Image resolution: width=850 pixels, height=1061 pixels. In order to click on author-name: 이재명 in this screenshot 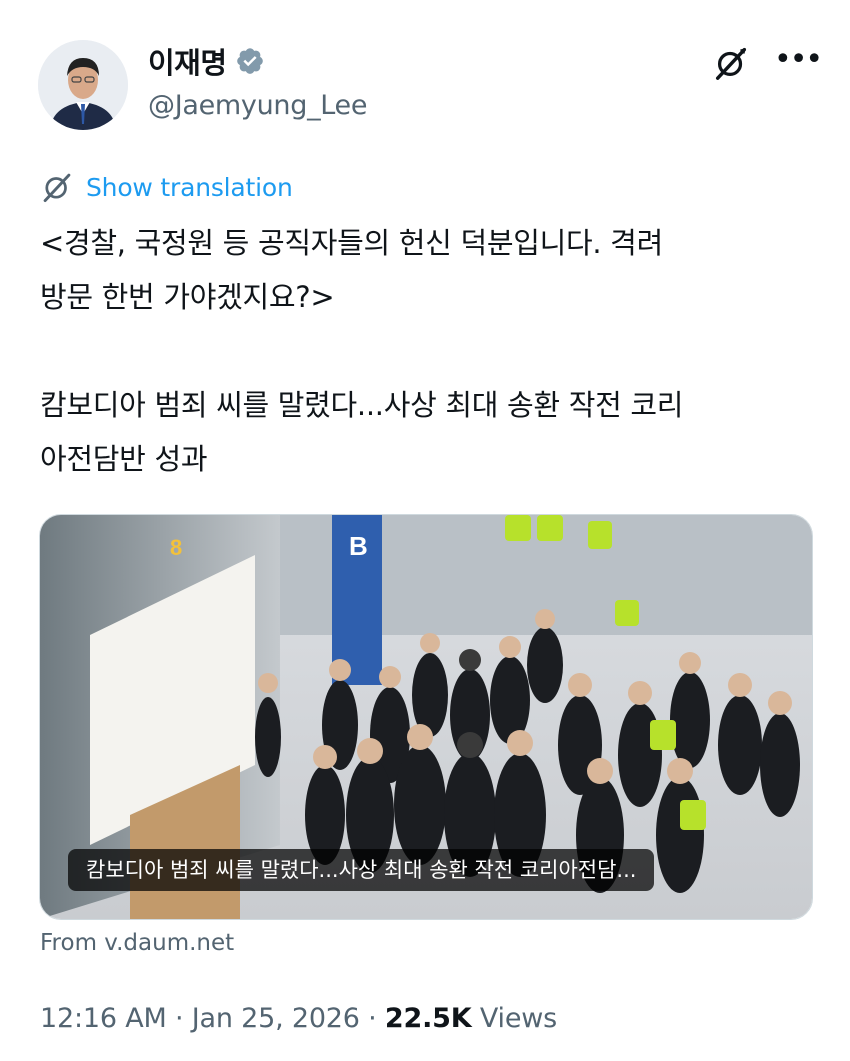, I will do `click(187, 61)`.